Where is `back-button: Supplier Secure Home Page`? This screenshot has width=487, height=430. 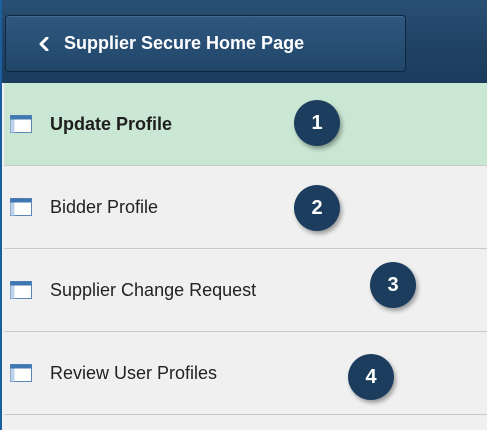
back-button: Supplier Secure Home Page is located at coordinates (205, 43).